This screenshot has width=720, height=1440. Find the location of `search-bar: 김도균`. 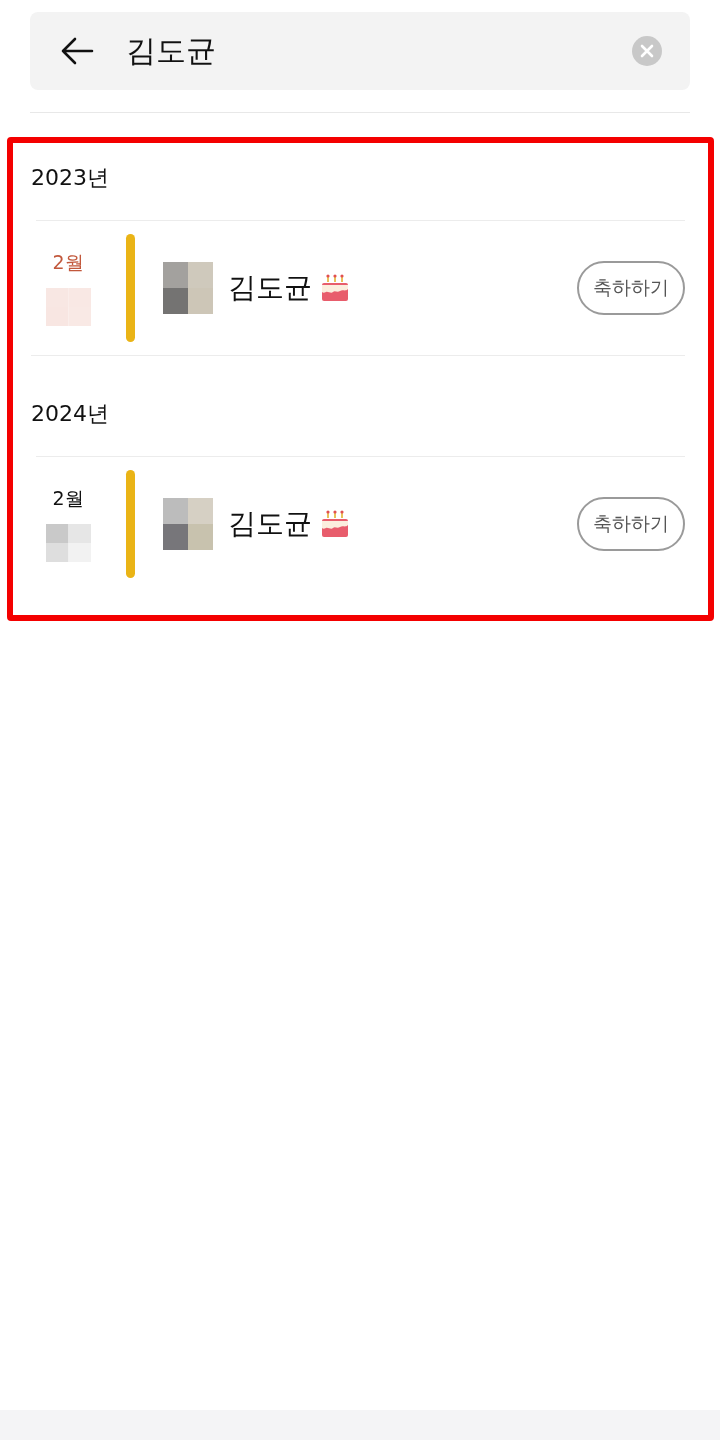

search-bar: 김도균 is located at coordinates (360, 51).